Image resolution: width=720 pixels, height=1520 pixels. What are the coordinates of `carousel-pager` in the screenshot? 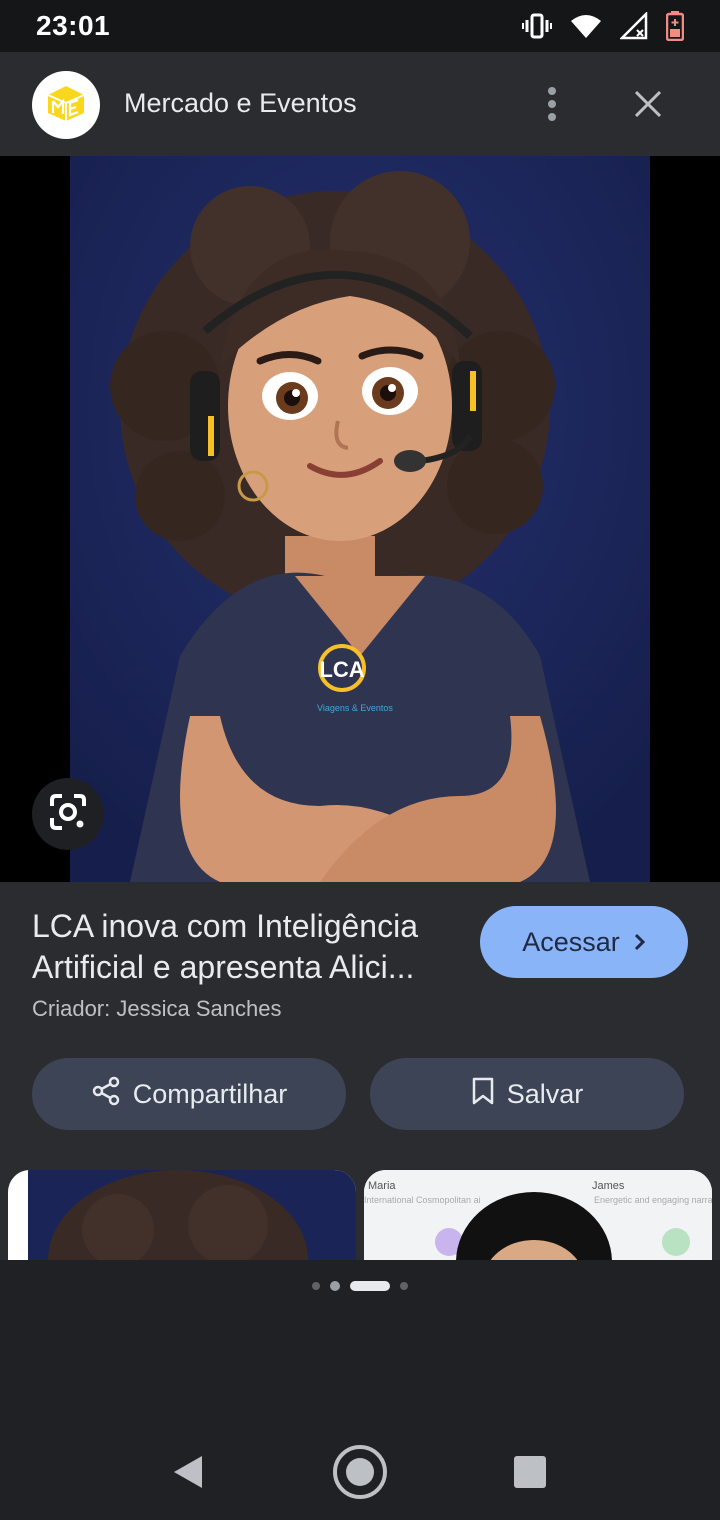 It's located at (360, 1286).